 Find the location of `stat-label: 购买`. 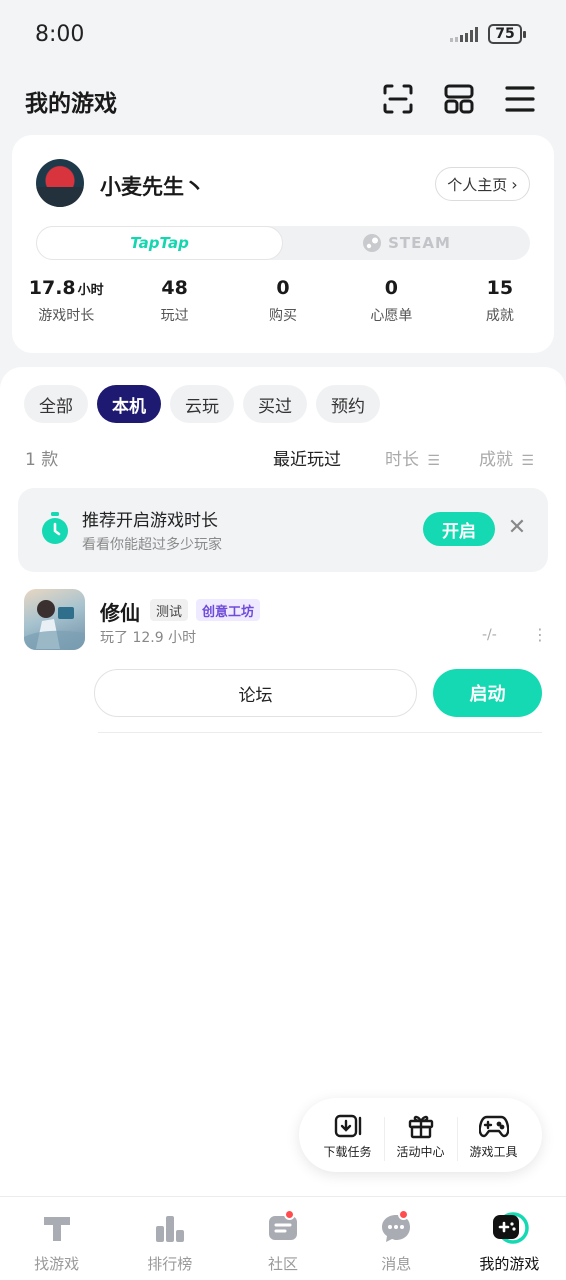

stat-label: 购买 is located at coordinates (283, 316).